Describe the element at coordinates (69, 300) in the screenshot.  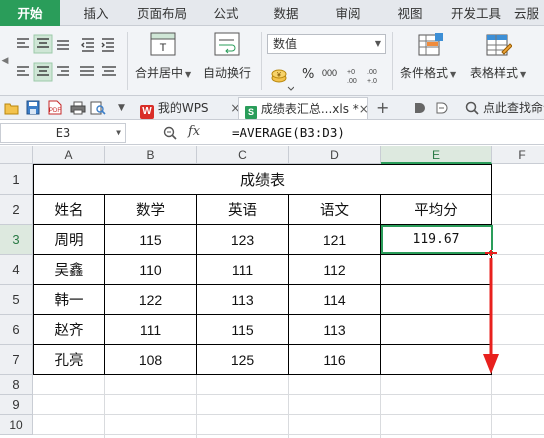
I see `table-cell: 韩一` at that location.